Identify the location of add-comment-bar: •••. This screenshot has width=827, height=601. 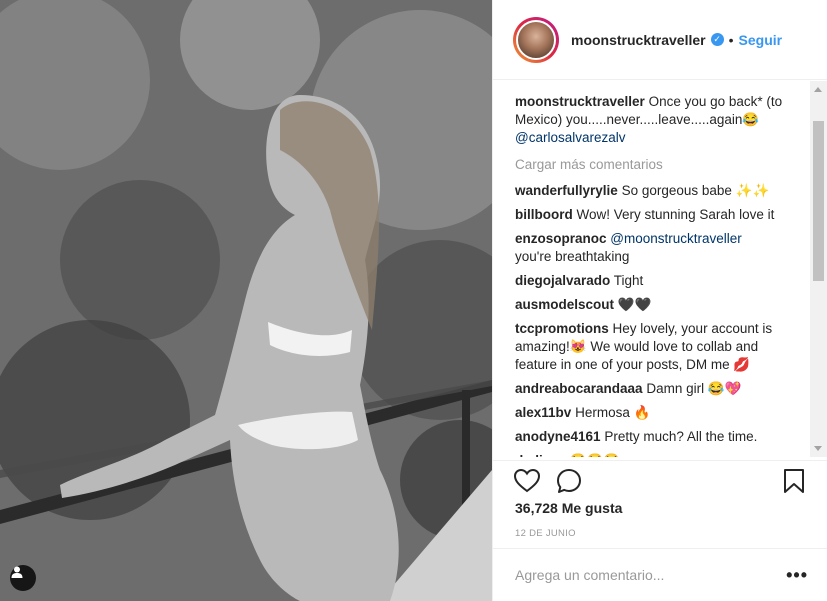
(660, 574).